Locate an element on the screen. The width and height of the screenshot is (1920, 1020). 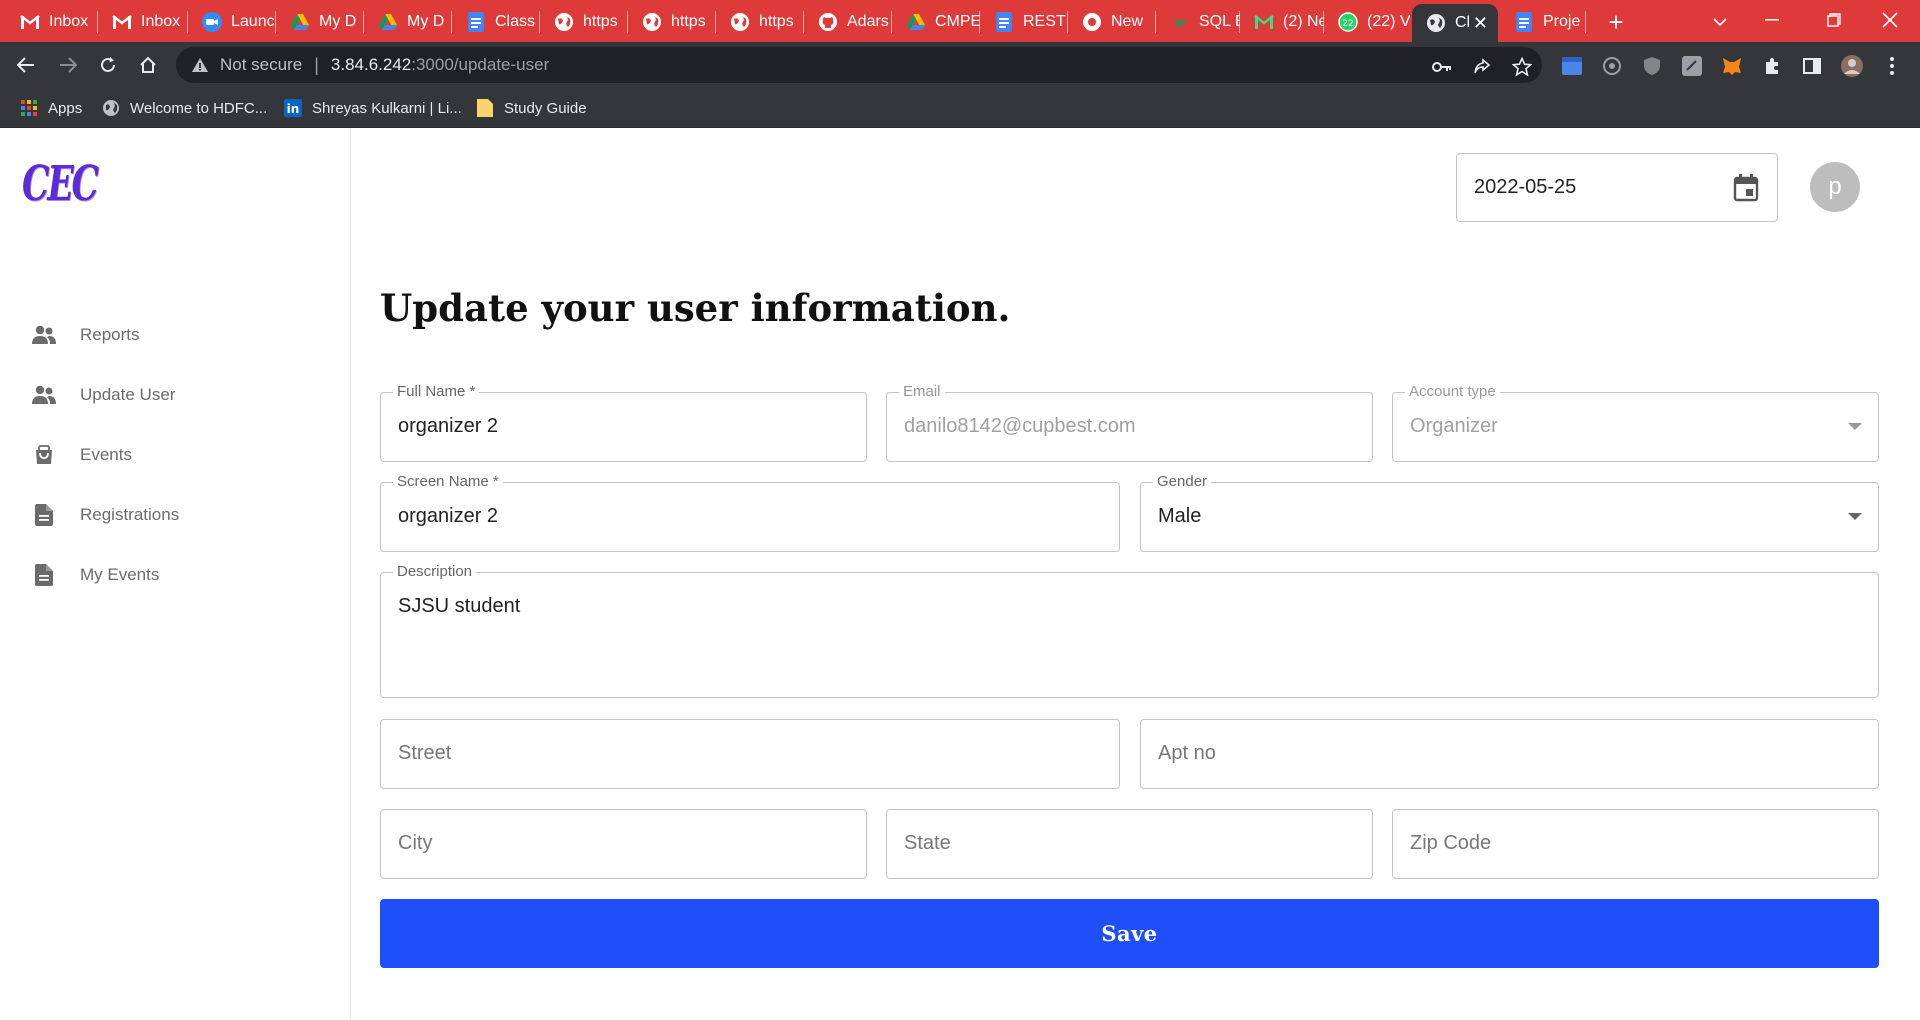
gender-label: Gender is located at coordinates (1182, 482).